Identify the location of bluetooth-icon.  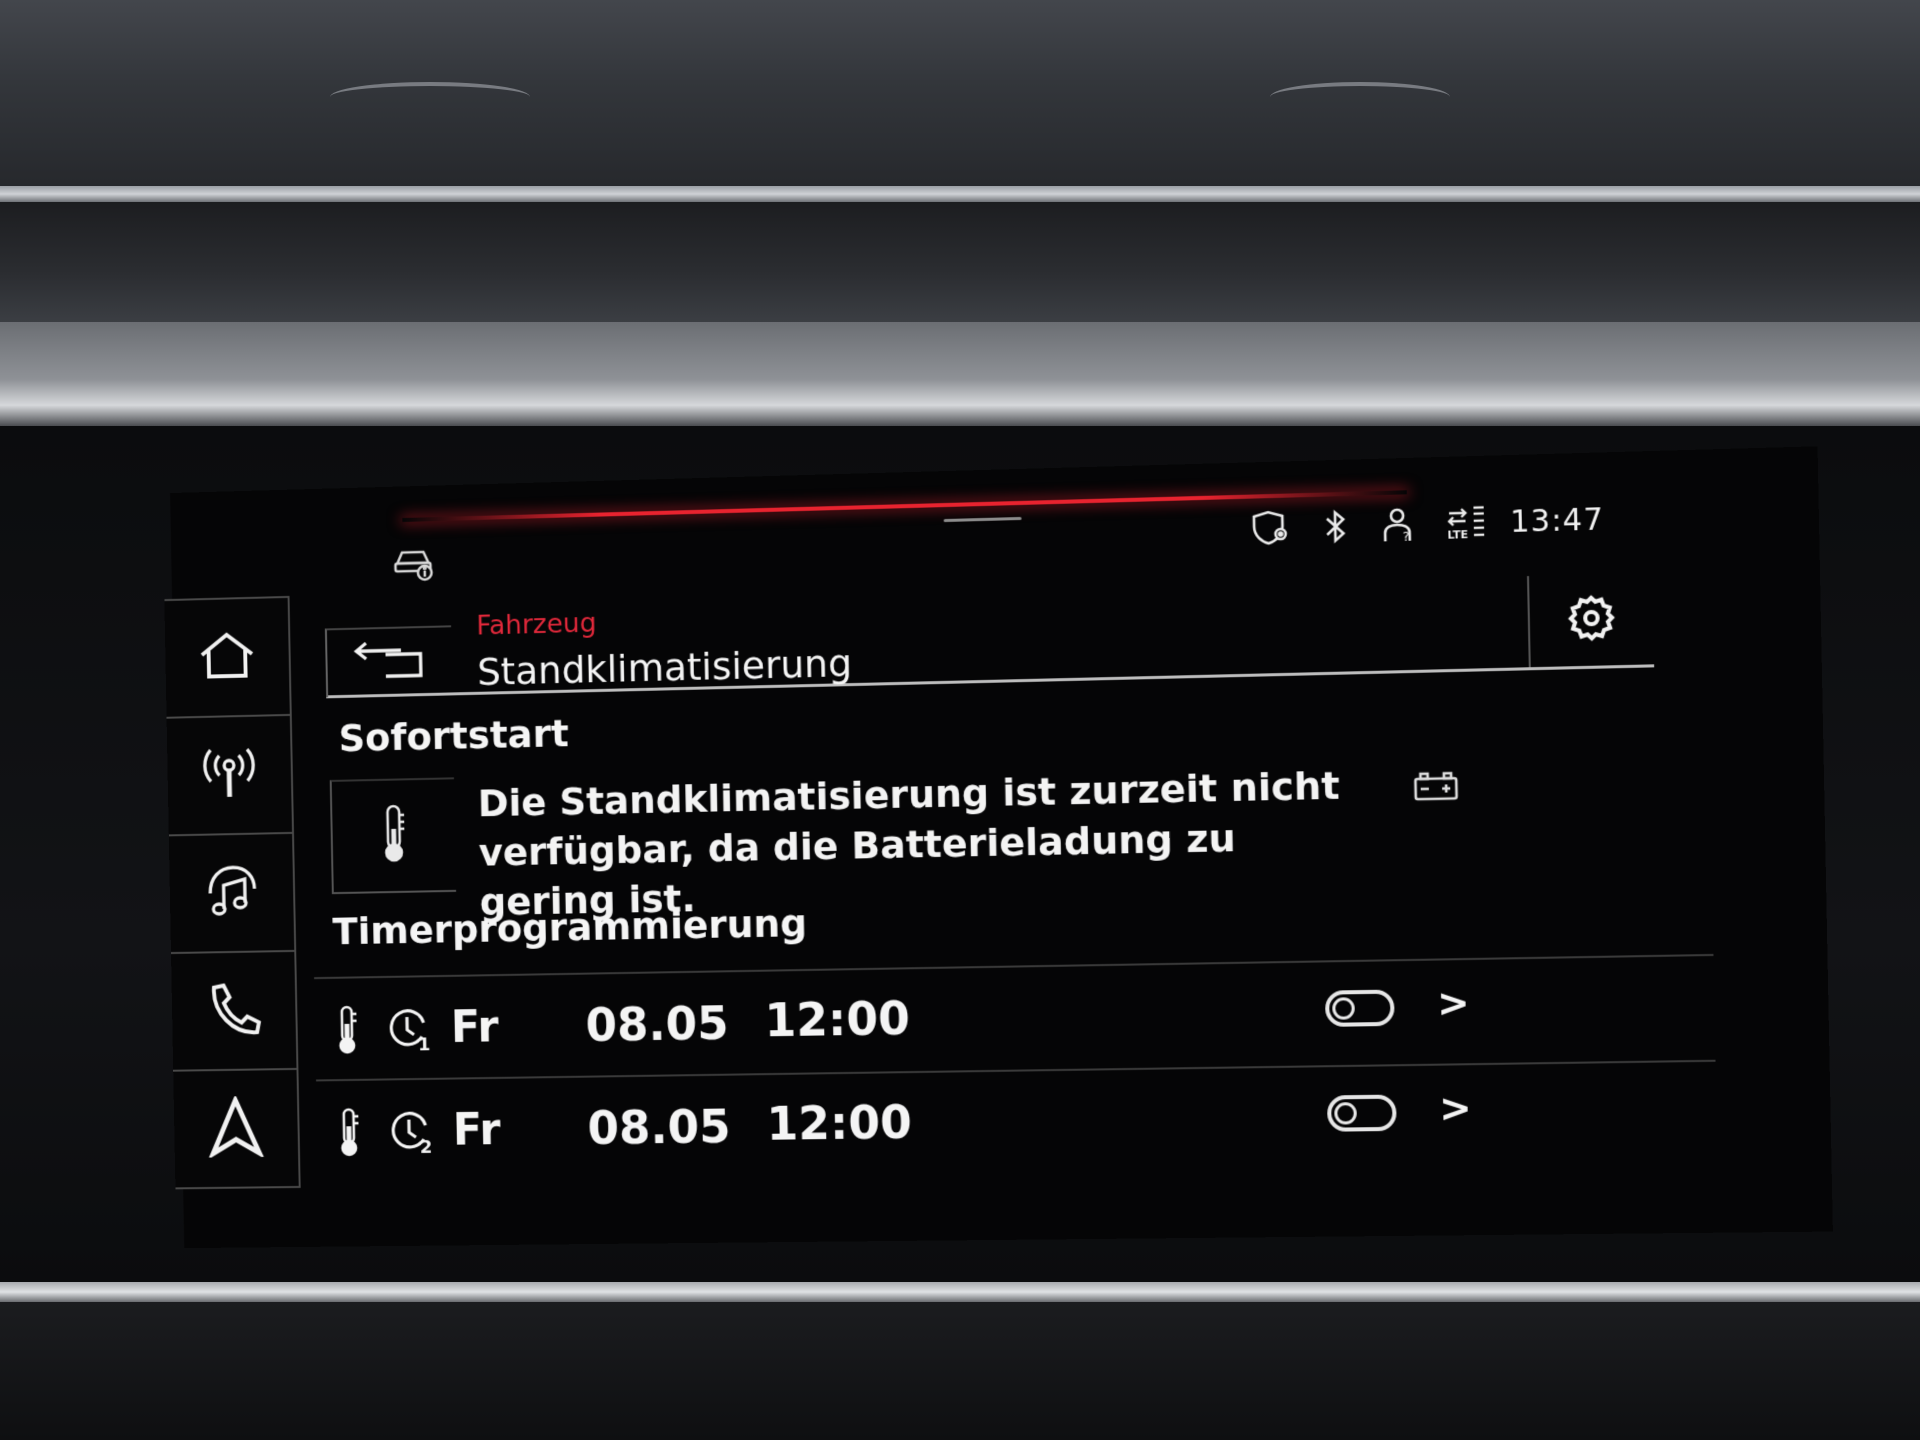
(1334, 526).